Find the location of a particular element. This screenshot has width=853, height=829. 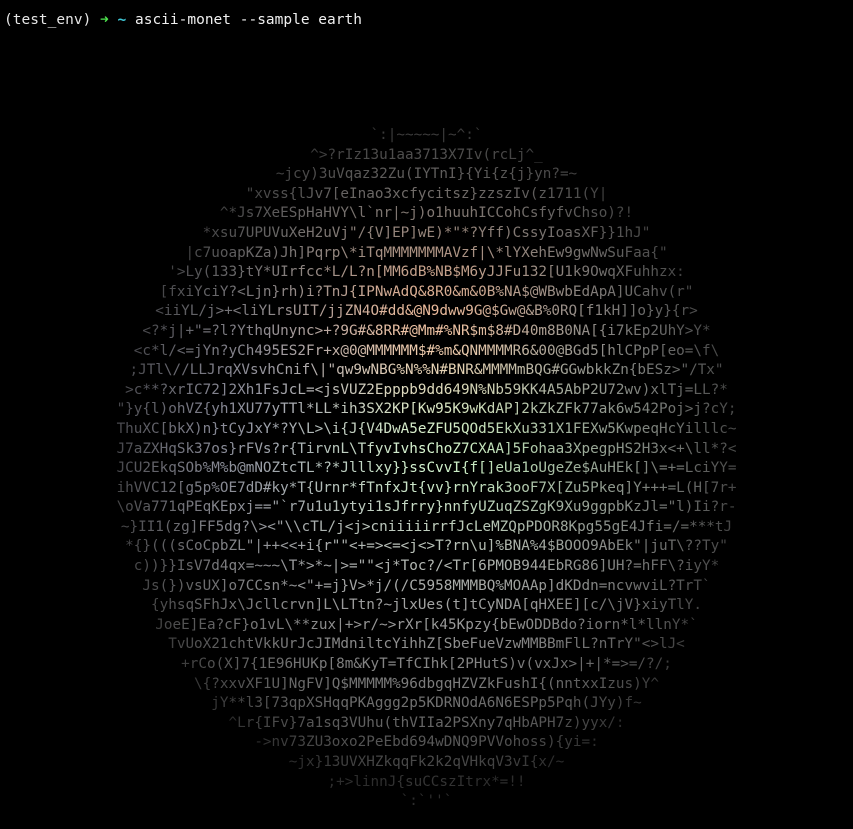

ascii-art-line: ~jx}13UVXHZkqqFk2k2qVHkqV3vI{x/~ is located at coordinates (426, 762).